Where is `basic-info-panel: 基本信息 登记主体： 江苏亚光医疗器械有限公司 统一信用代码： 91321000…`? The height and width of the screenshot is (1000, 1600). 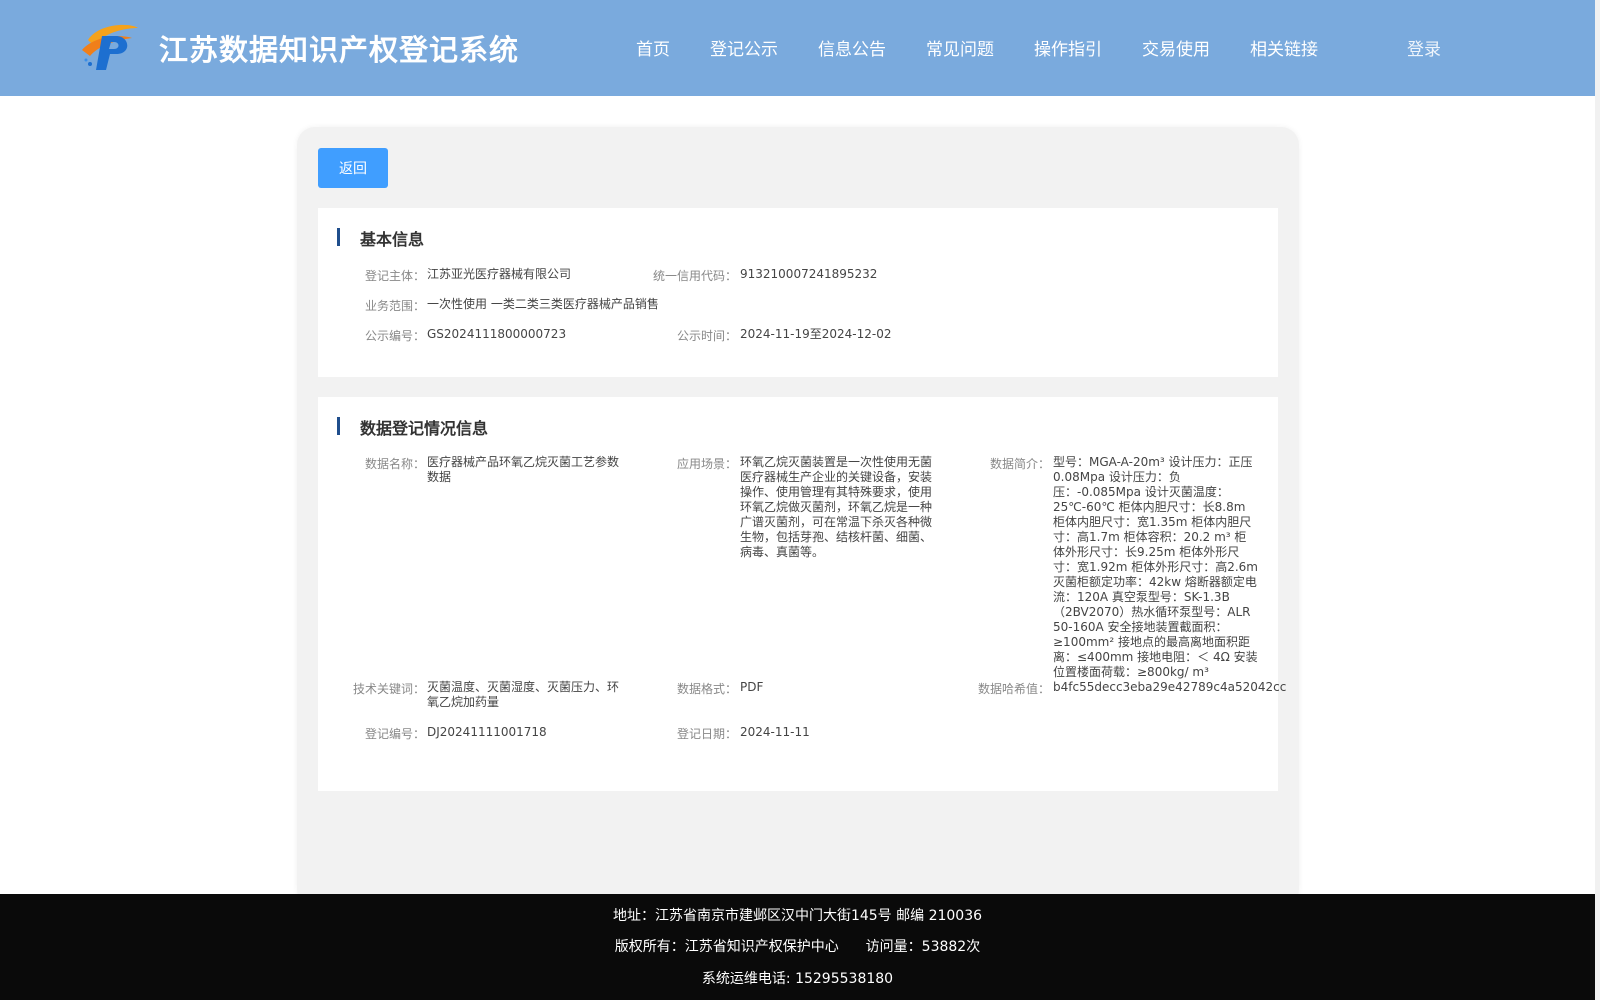 basic-info-panel: 基本信息 登记主体： 江苏亚光医疗器械有限公司 统一信用代码： 91321000… is located at coordinates (798, 292).